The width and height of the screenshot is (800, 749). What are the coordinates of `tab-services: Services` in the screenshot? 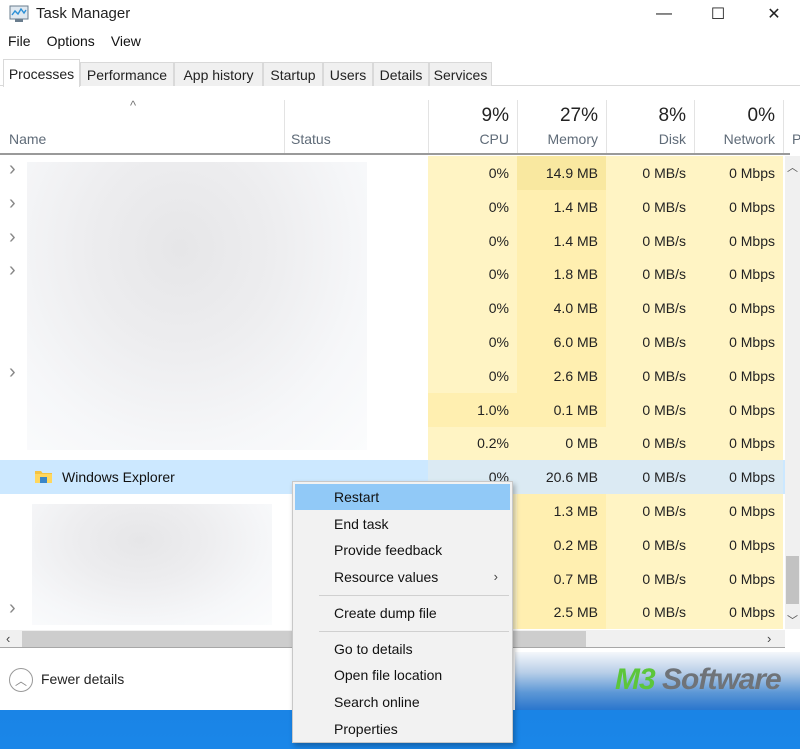 It's located at (460, 74).